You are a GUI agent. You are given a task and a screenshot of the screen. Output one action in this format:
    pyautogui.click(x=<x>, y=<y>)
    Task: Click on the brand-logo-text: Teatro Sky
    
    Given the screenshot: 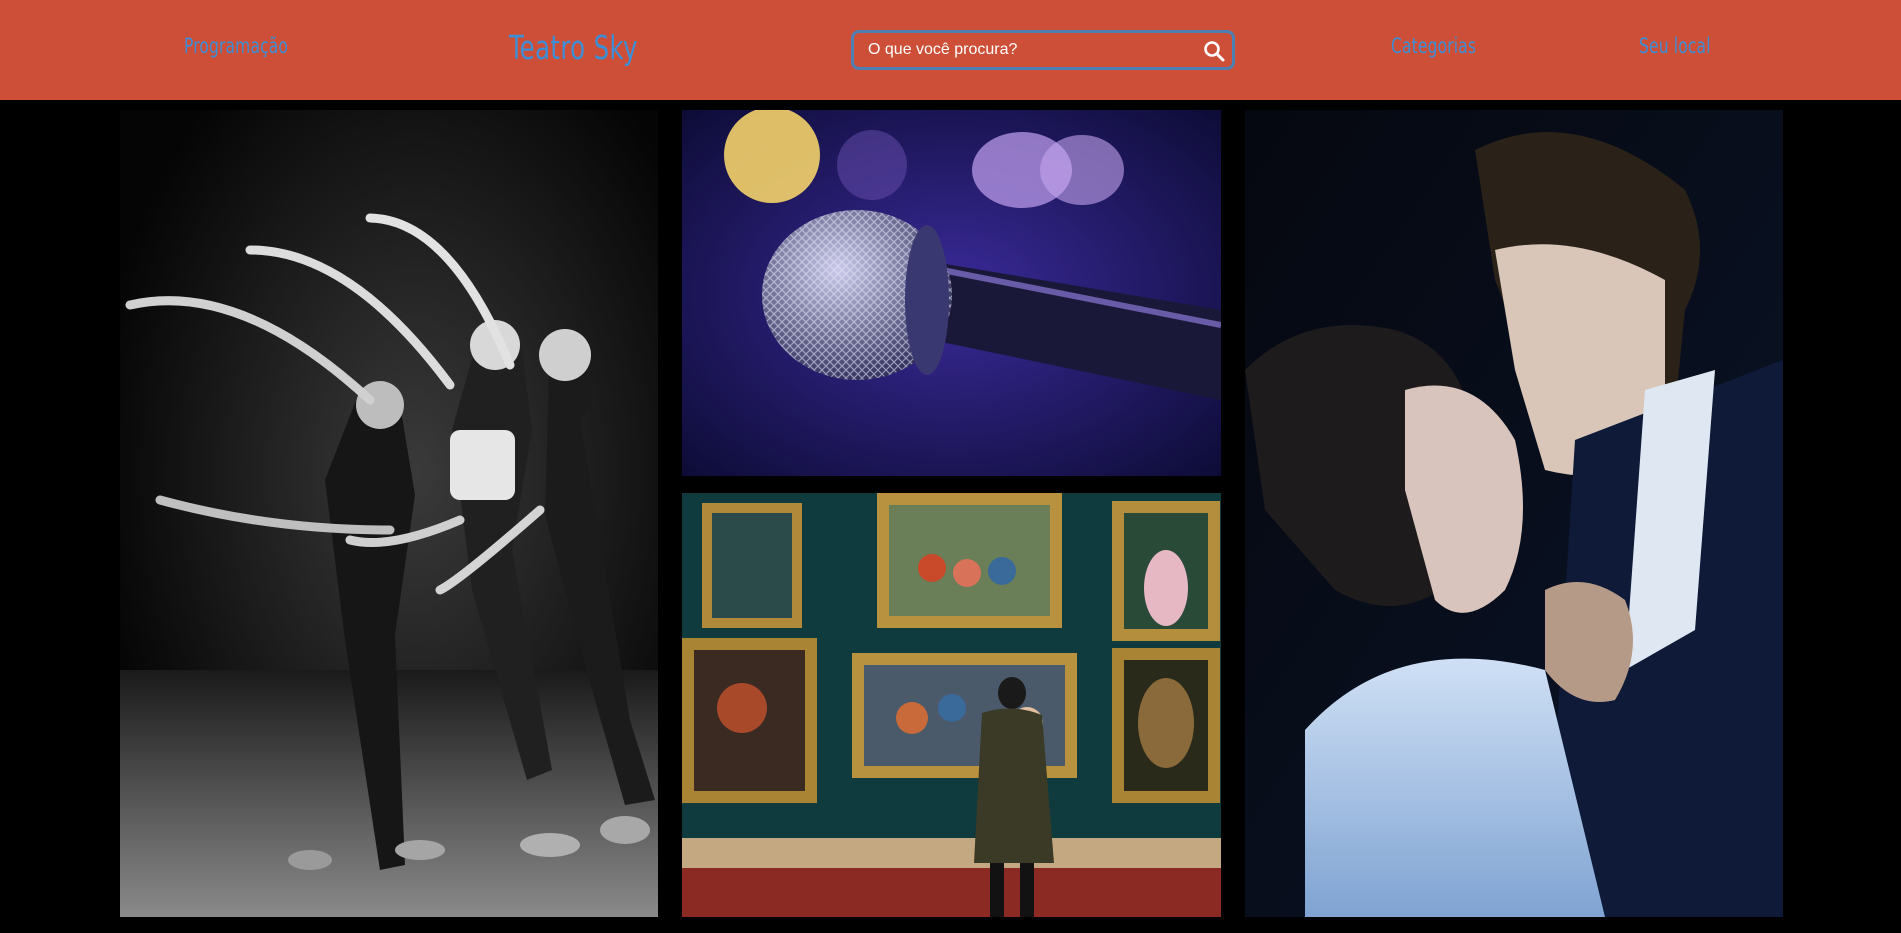 What is the action you would take?
    pyautogui.click(x=573, y=47)
    